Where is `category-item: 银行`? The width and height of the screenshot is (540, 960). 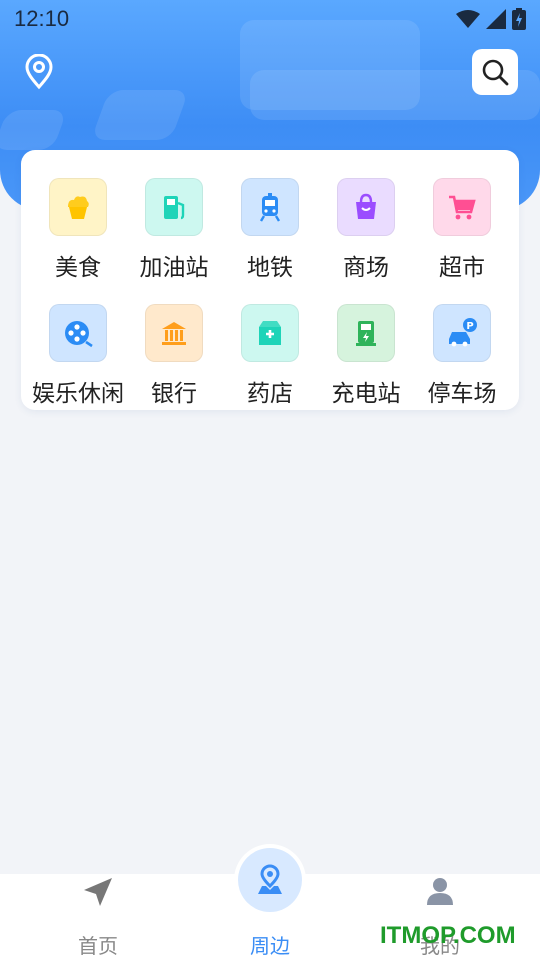 category-item: 银行 is located at coordinates (174, 359).